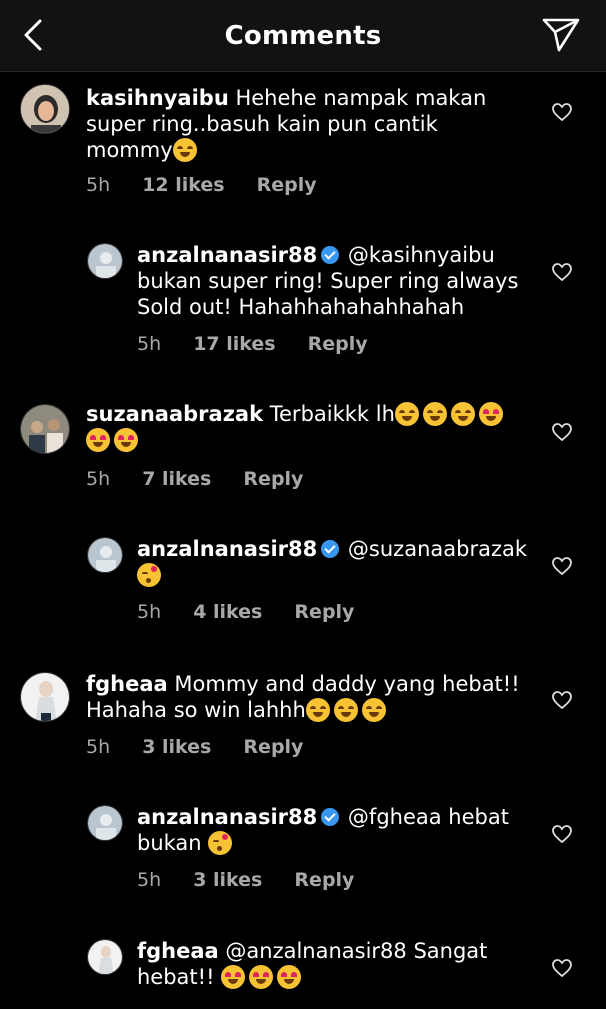 Image resolution: width=606 pixels, height=1009 pixels. Describe the element at coordinates (183, 185) in the screenshot. I see `likes-count: 12 likes` at that location.